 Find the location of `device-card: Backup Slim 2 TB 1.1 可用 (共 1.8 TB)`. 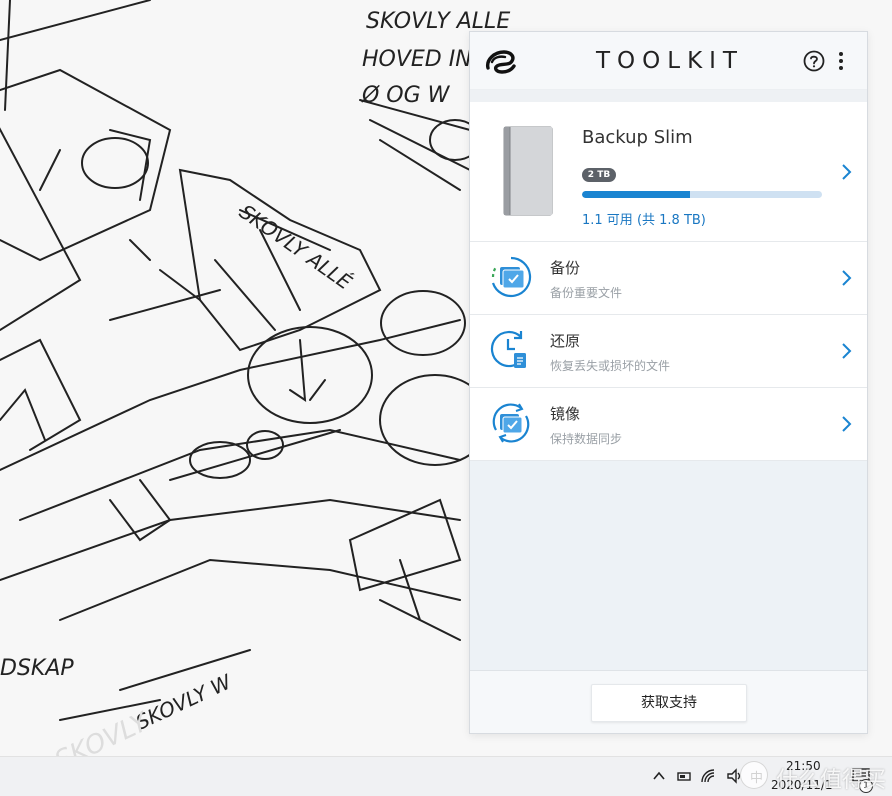

device-card: Backup Slim 2 TB 1.1 可用 (共 1.8 TB) is located at coordinates (668, 172).